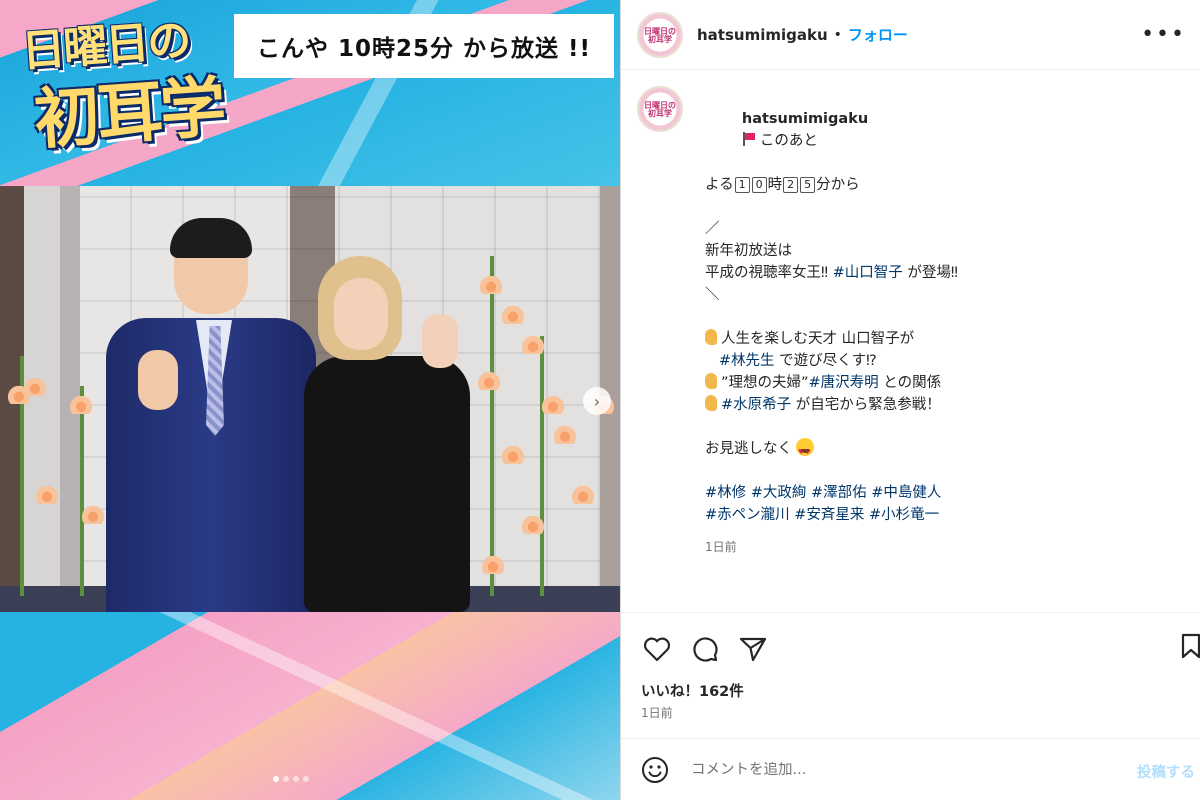  I want to click on caption-time: 1日前, so click(721, 547).